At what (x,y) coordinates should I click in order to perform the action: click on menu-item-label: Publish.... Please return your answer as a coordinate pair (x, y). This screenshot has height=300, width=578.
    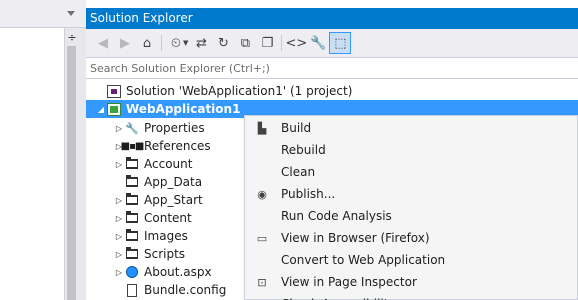
    Looking at the image, I should click on (308, 194).